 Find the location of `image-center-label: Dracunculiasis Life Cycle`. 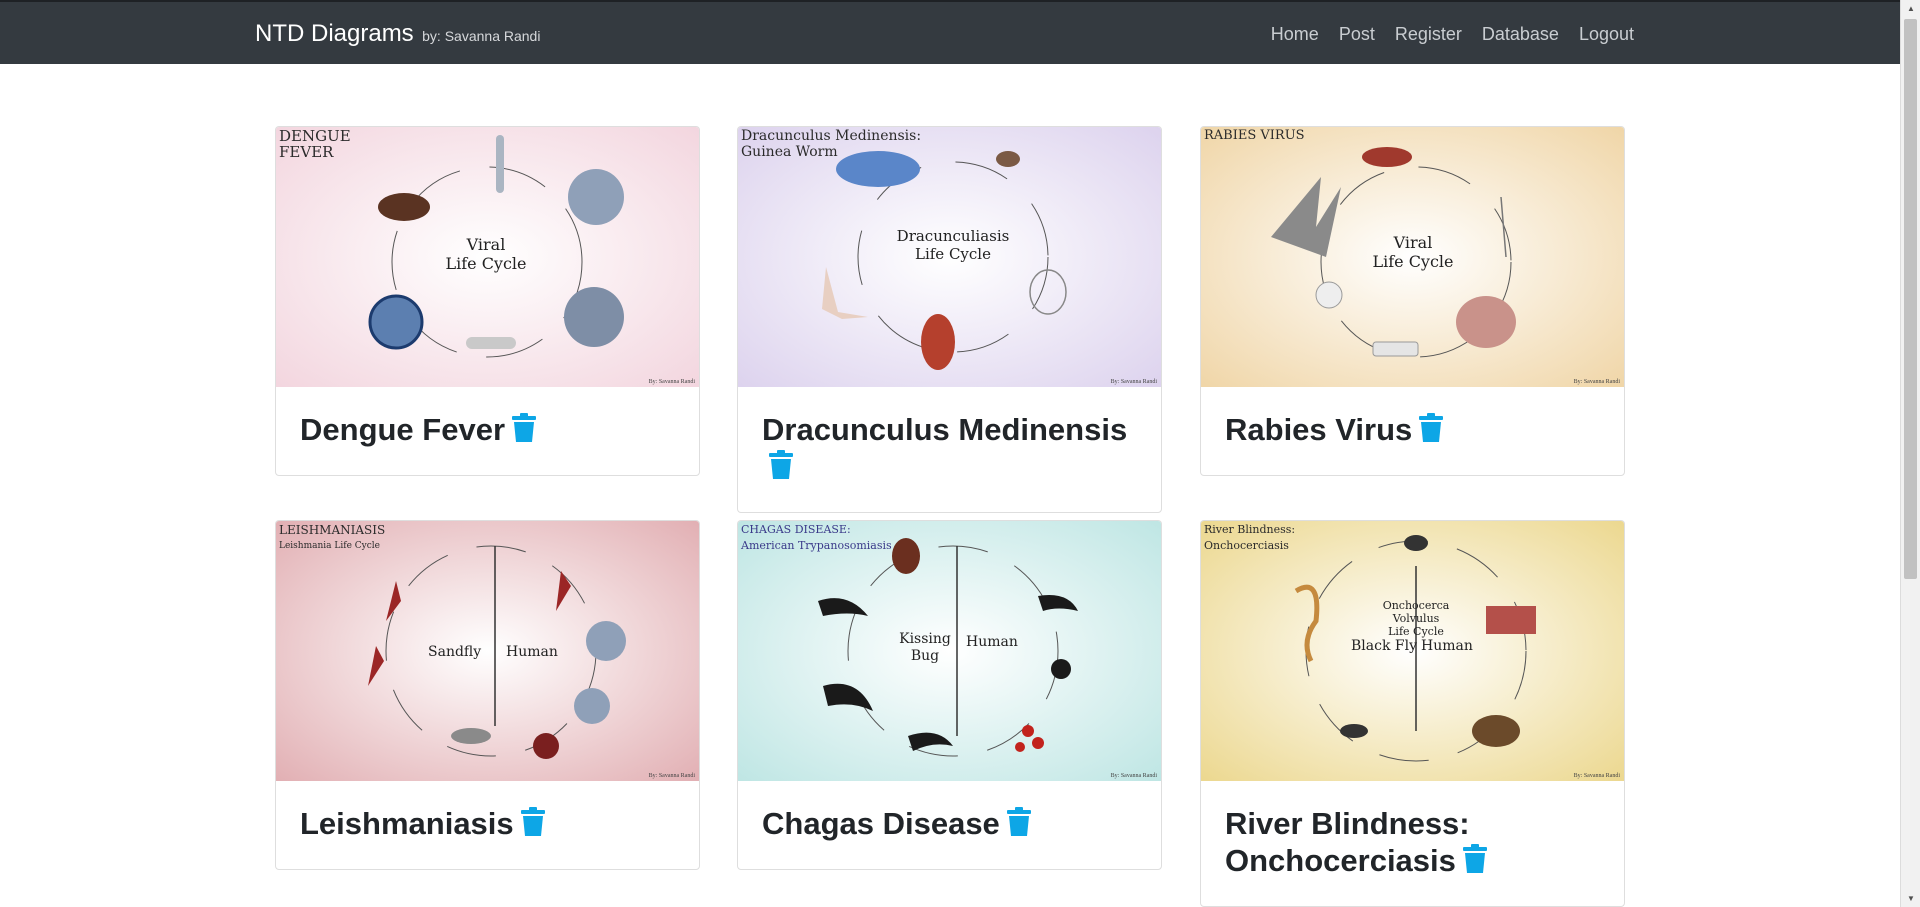

image-center-label: Dracunculiasis Life Cycle is located at coordinates (953, 245).